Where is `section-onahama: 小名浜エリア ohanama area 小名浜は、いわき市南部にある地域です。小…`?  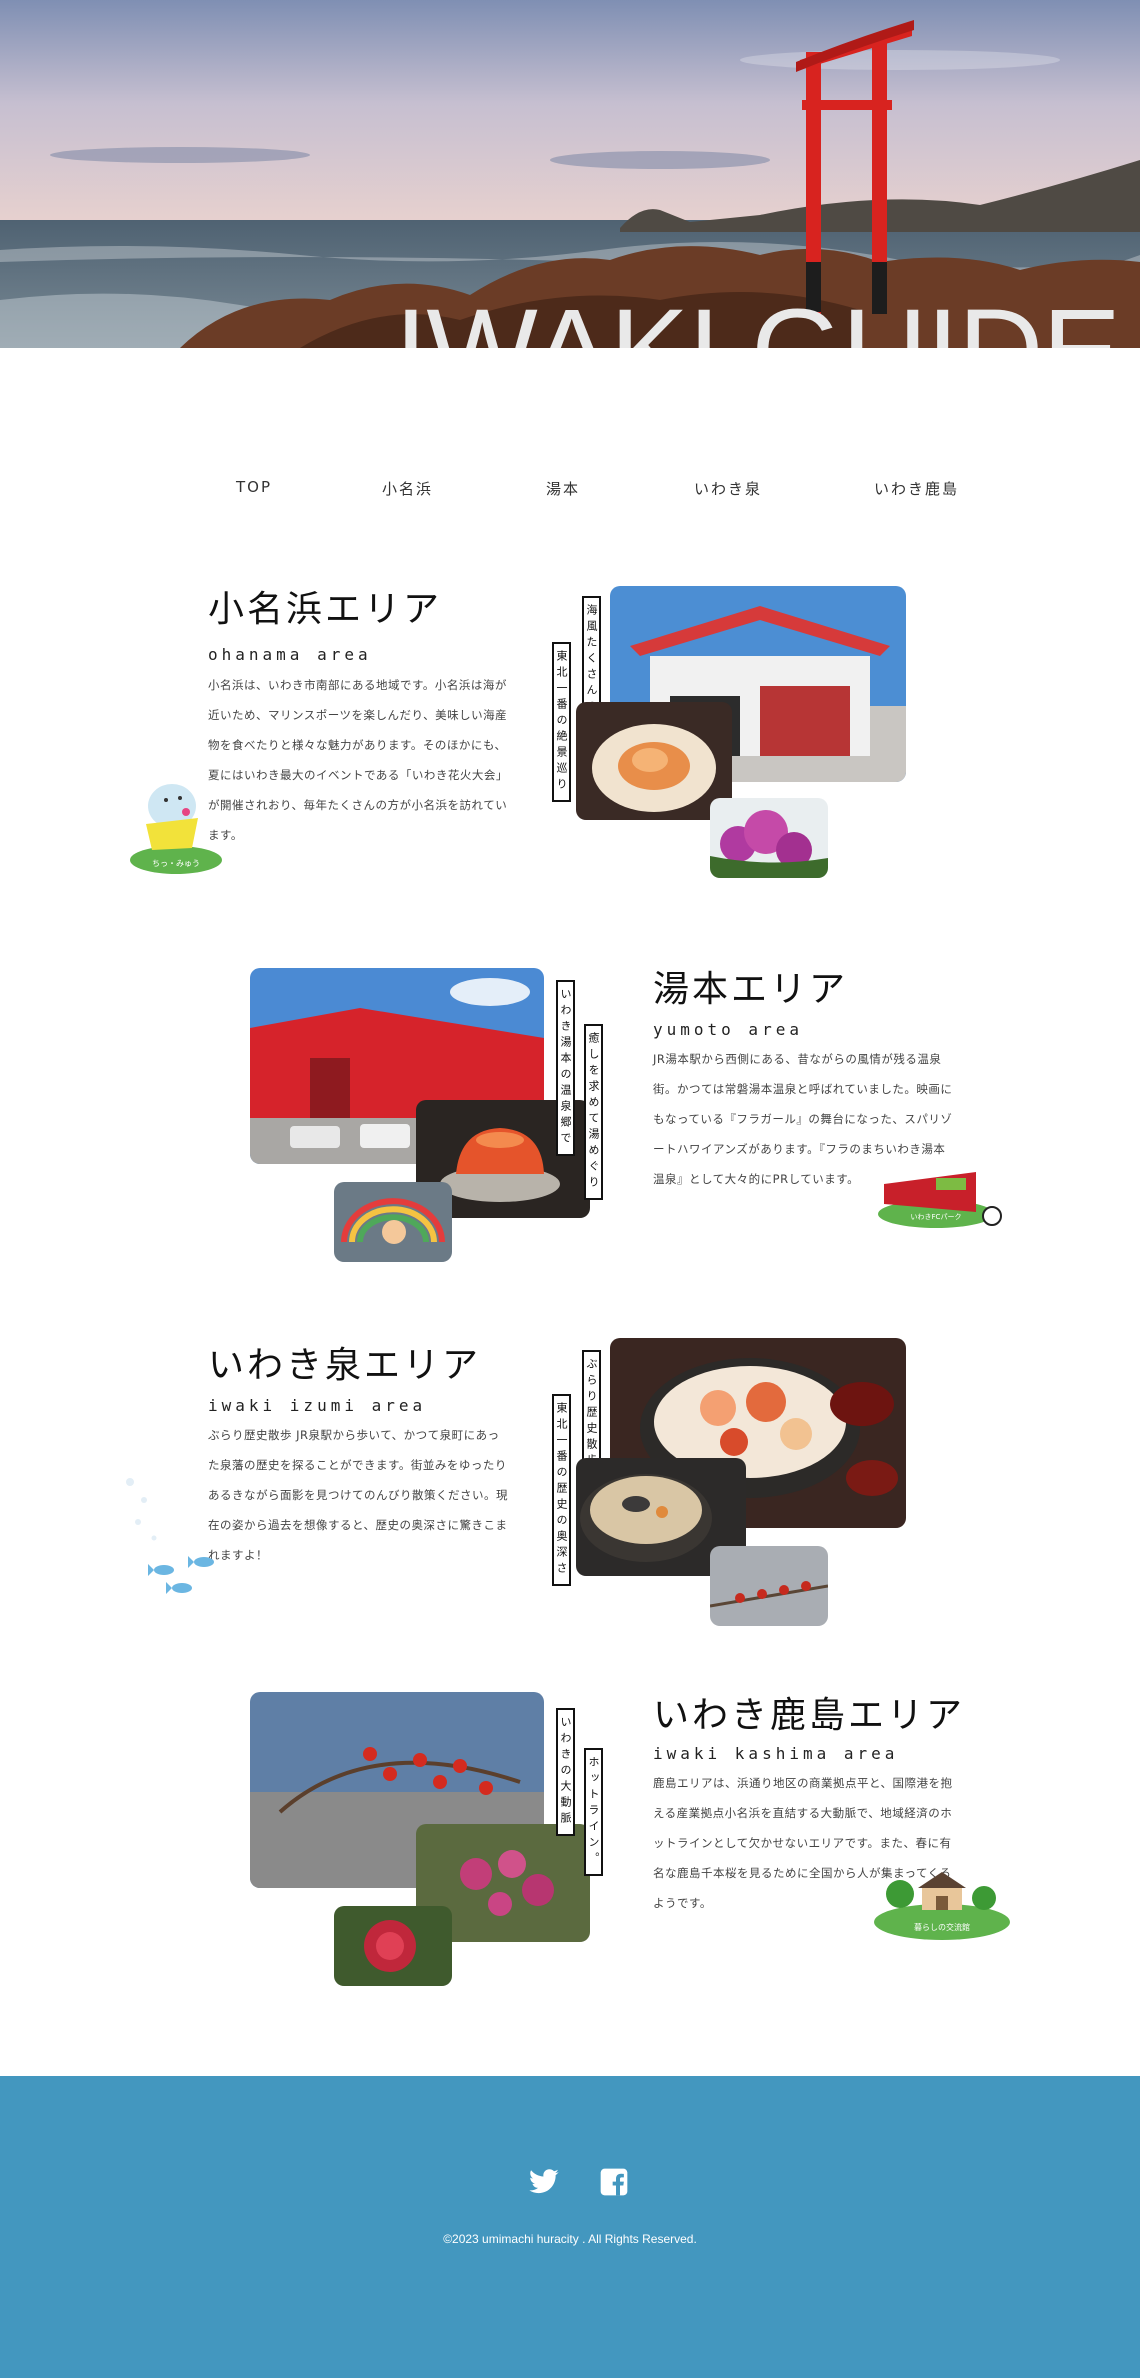
section-onahama: 小名浜エリア ohanama area 小名浜は、いわき市南部にある地域です。小… is located at coordinates (570, 735).